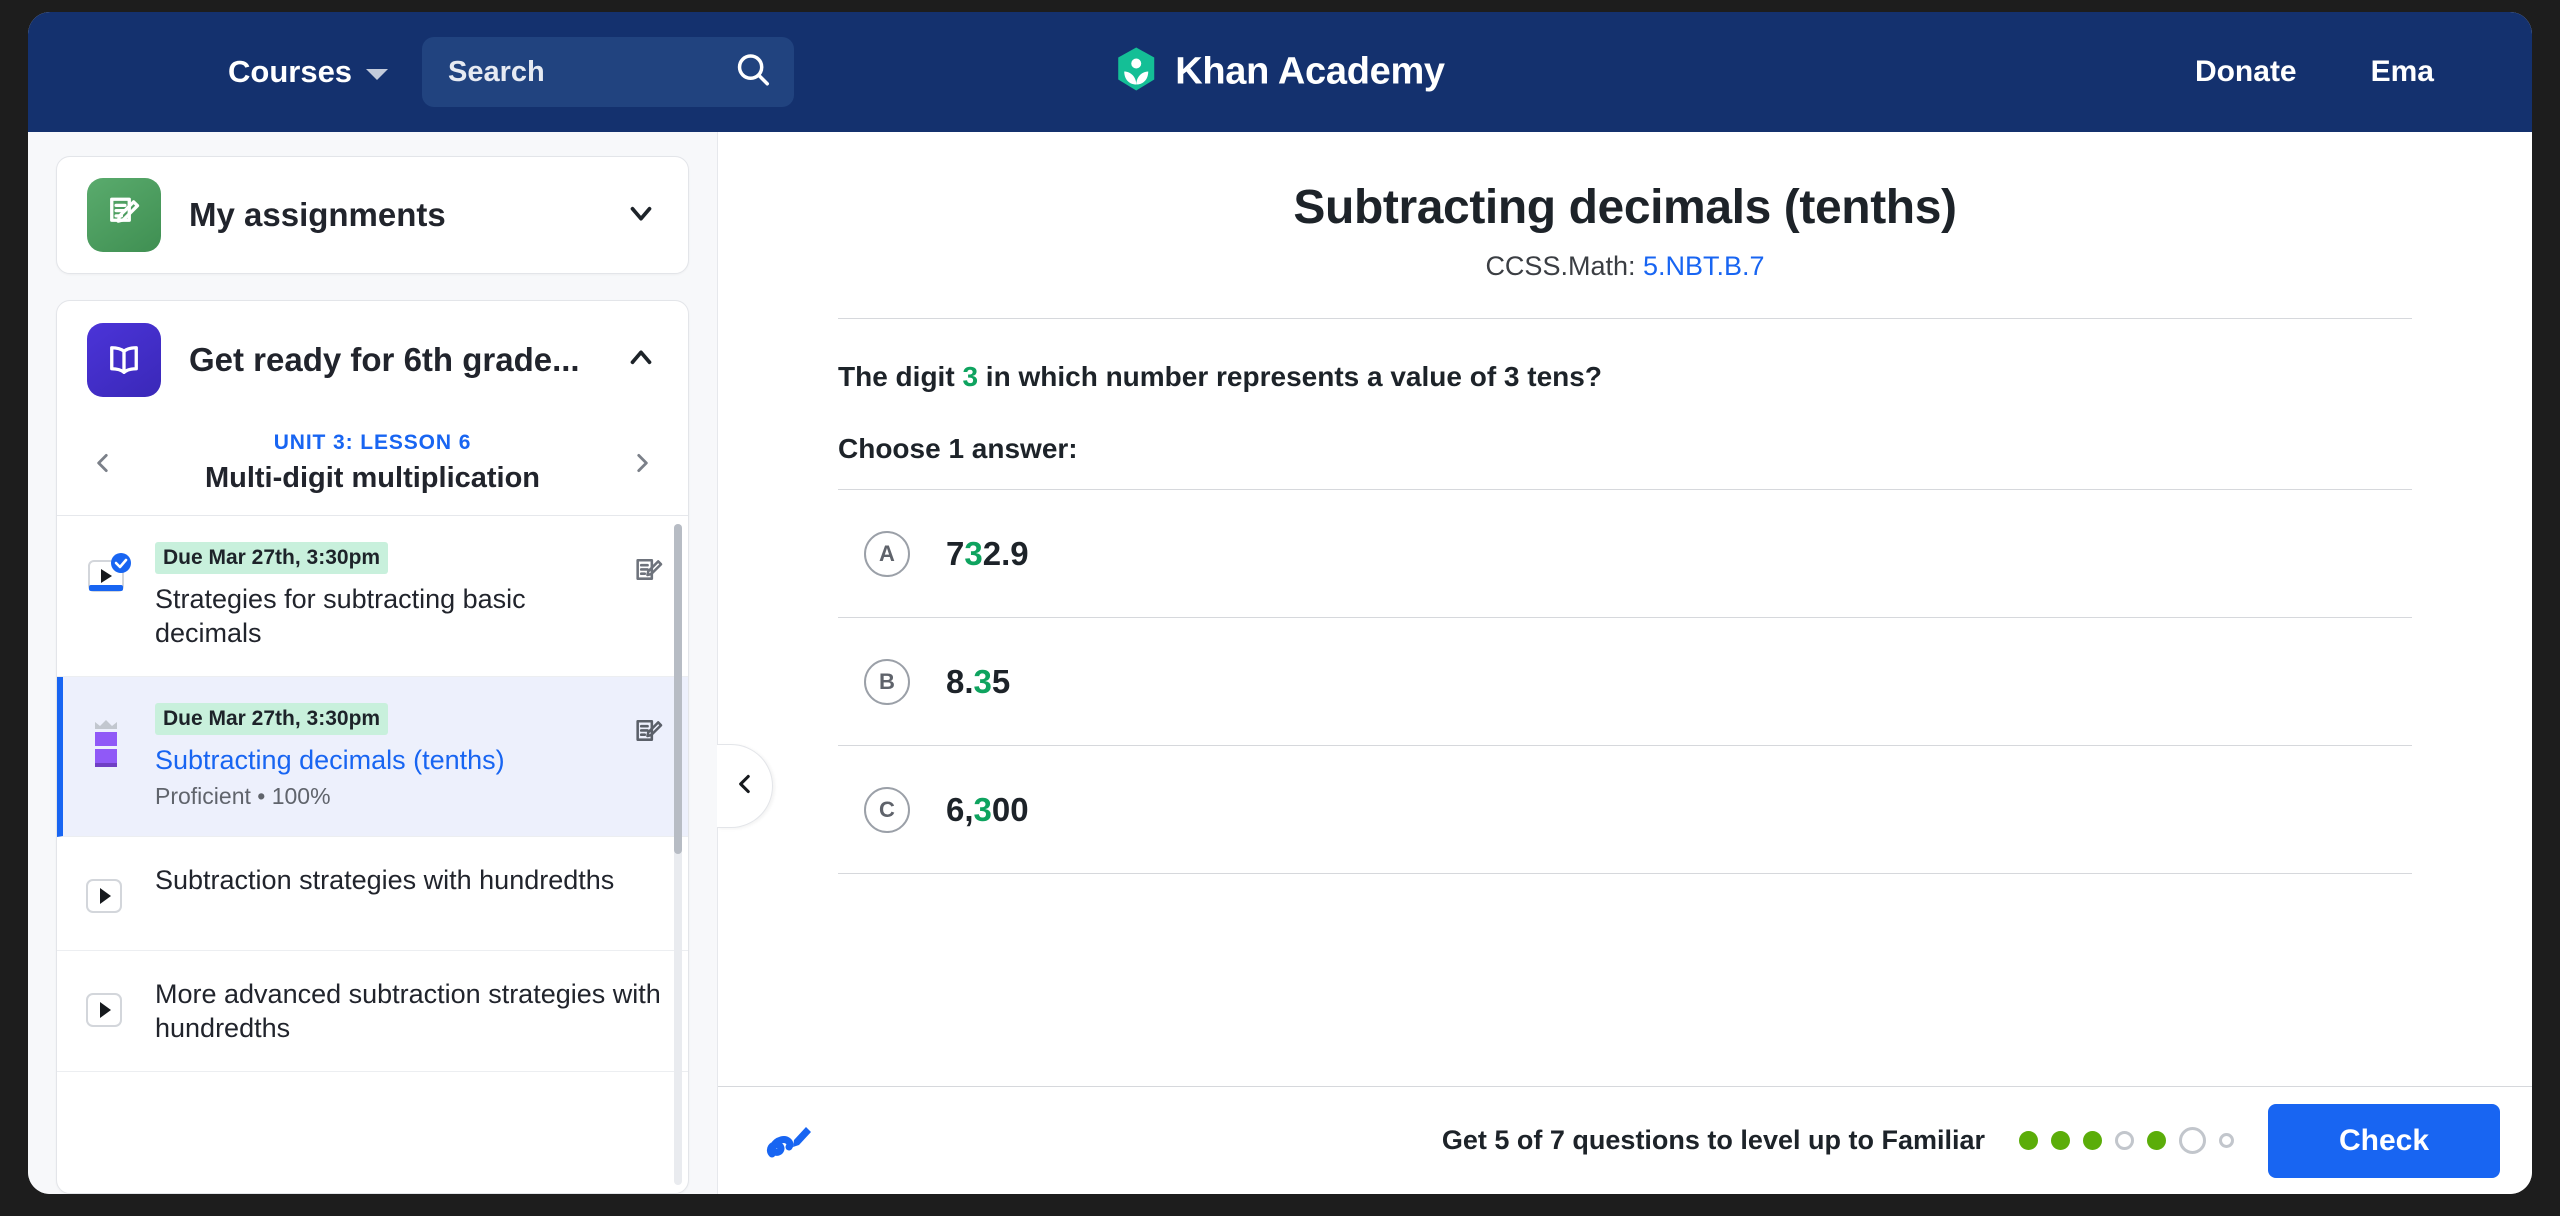 Image resolution: width=2560 pixels, height=1216 pixels. I want to click on previous-lesson-button, so click(103, 463).